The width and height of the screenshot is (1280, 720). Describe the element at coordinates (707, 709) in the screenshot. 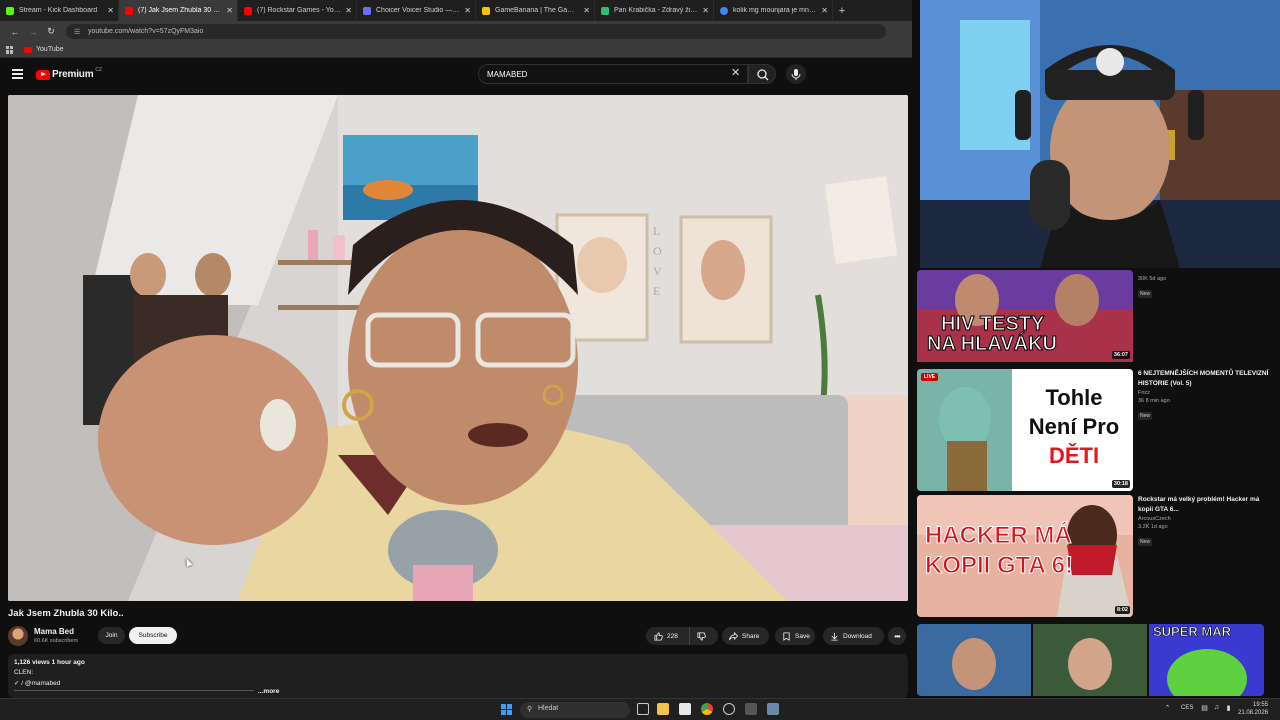

I see `chrome-icon` at that location.